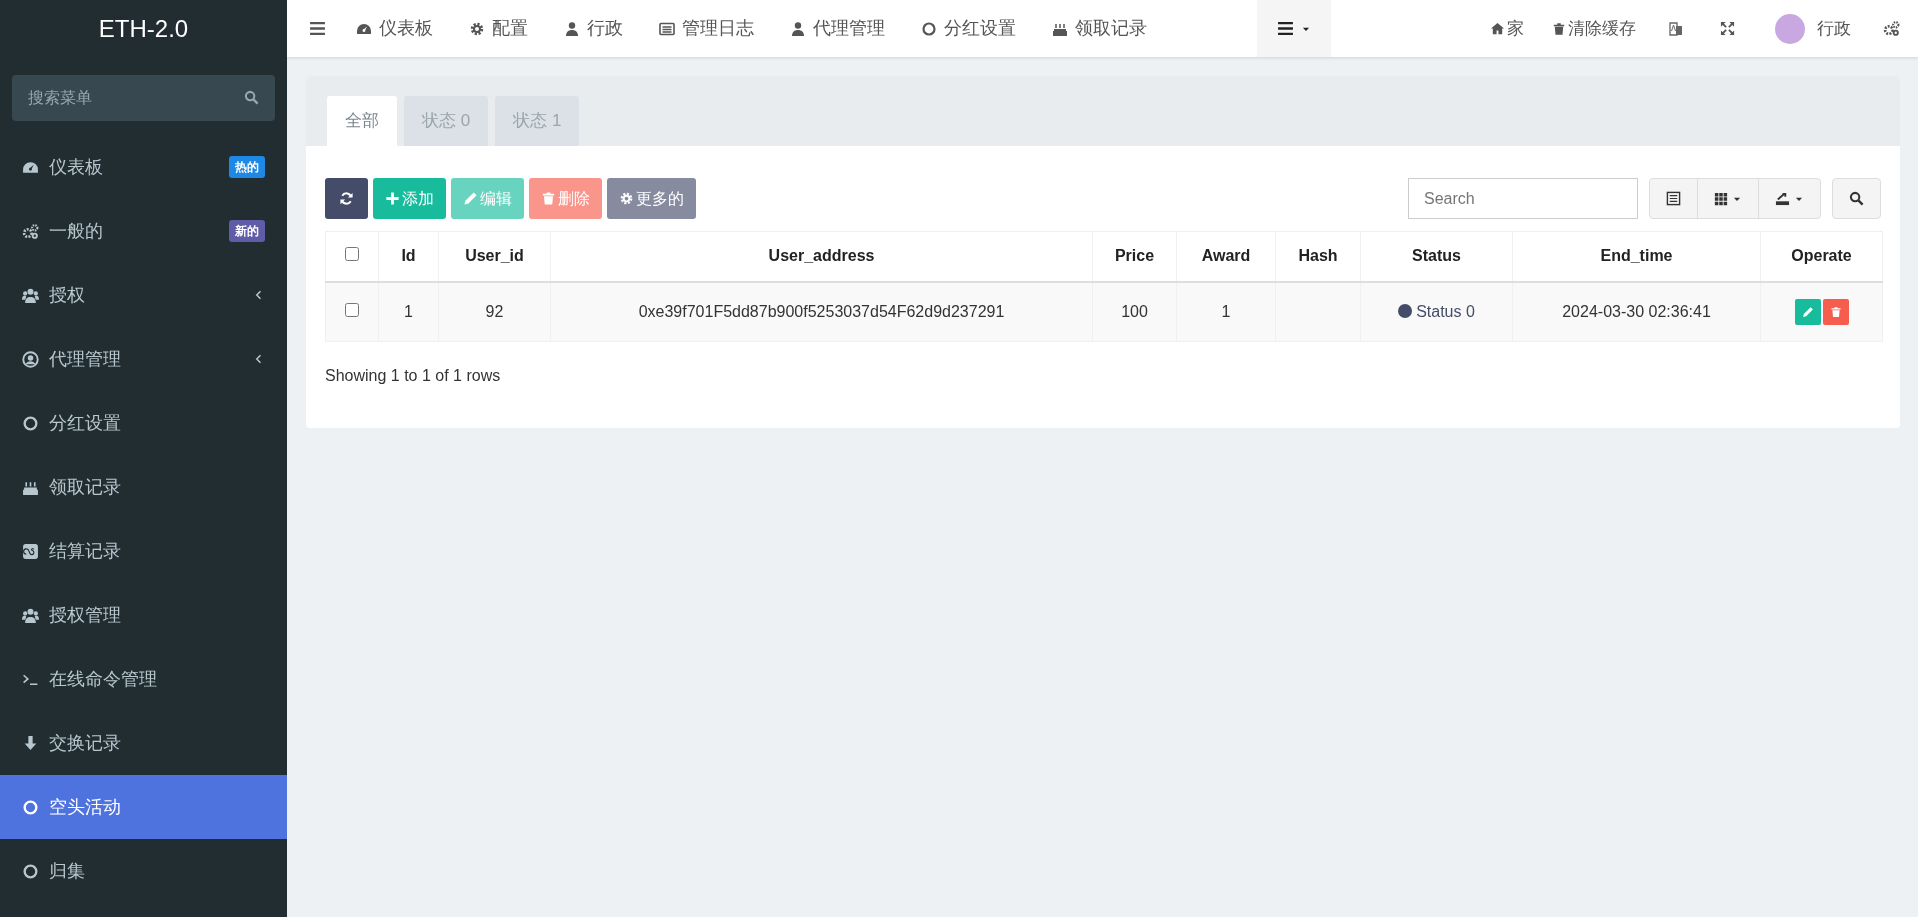 This screenshot has height=917, width=1918. Describe the element at coordinates (1497, 28) in the screenshot. I see `home-icon` at that location.